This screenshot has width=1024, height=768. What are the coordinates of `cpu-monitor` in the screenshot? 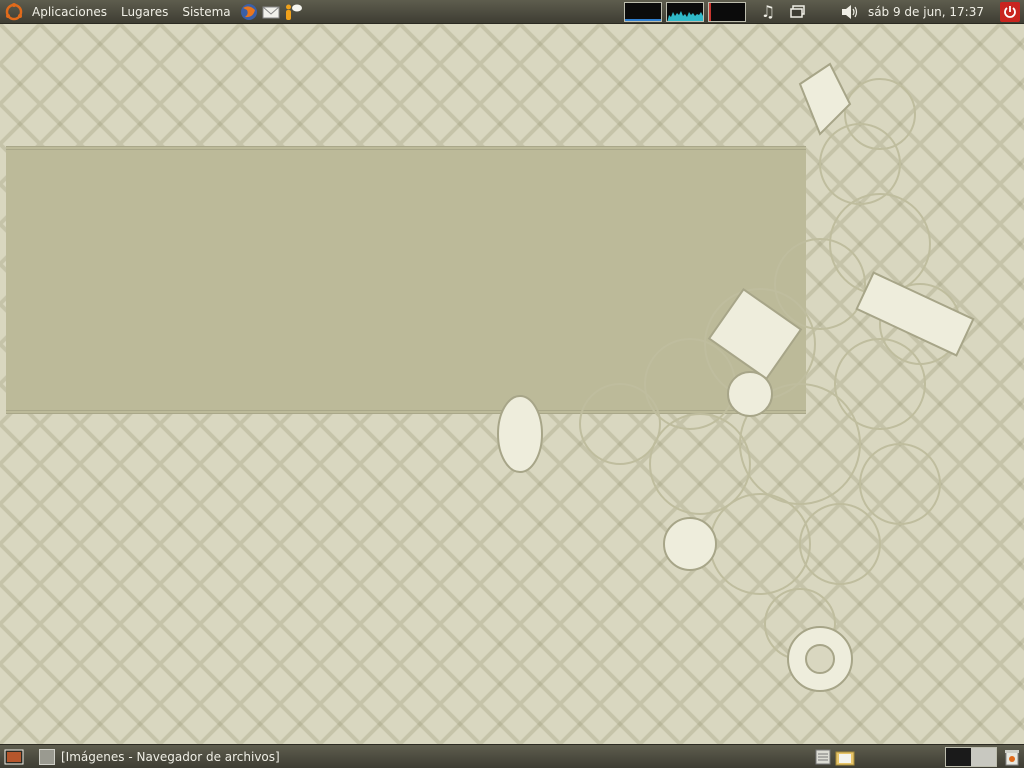 It's located at (642, 11).